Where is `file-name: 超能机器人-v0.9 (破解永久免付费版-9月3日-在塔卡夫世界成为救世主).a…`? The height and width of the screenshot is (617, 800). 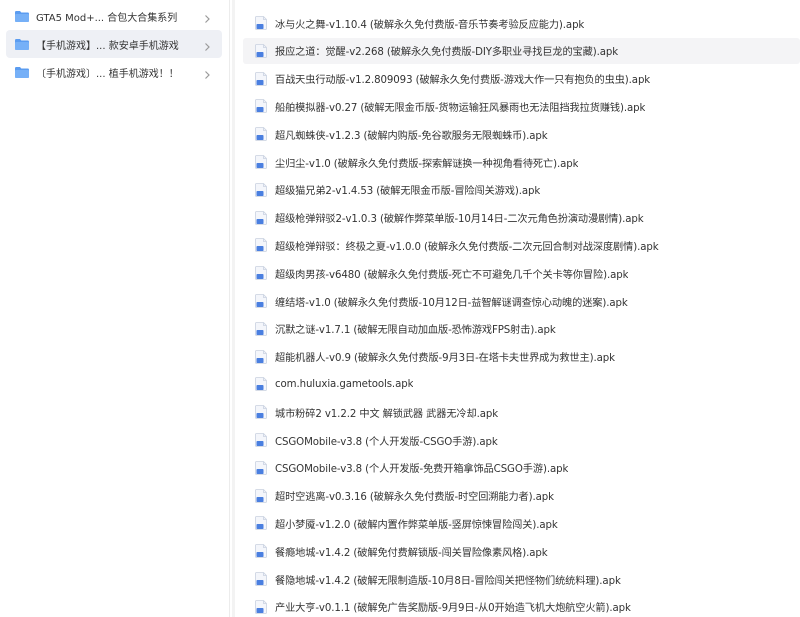
file-name: 超能机器人-v0.9 (破解永久免付费版-9月3日-在塔卡夫世界成为救世主).a… is located at coordinates (445, 359).